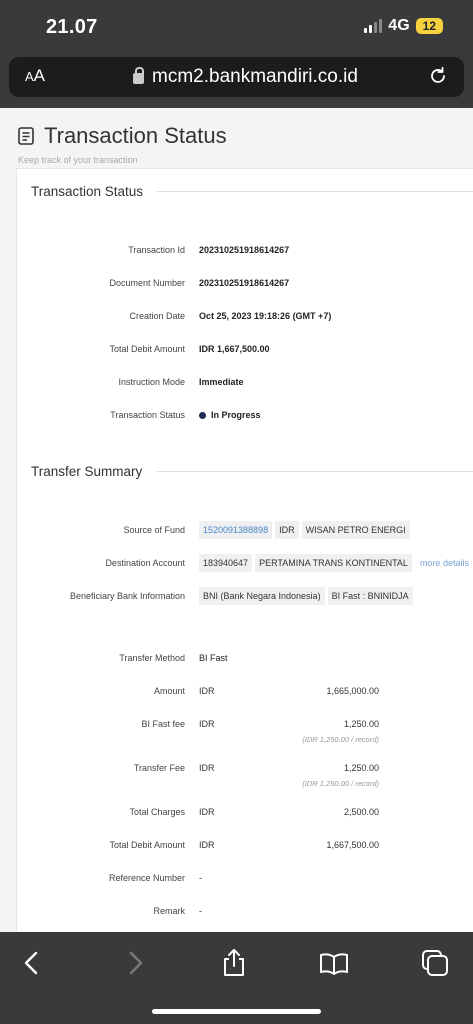 This screenshot has height=1024, width=473. What do you see at coordinates (157, 812) in the screenshot?
I see `label-total-charges: Total Charges` at bounding box center [157, 812].